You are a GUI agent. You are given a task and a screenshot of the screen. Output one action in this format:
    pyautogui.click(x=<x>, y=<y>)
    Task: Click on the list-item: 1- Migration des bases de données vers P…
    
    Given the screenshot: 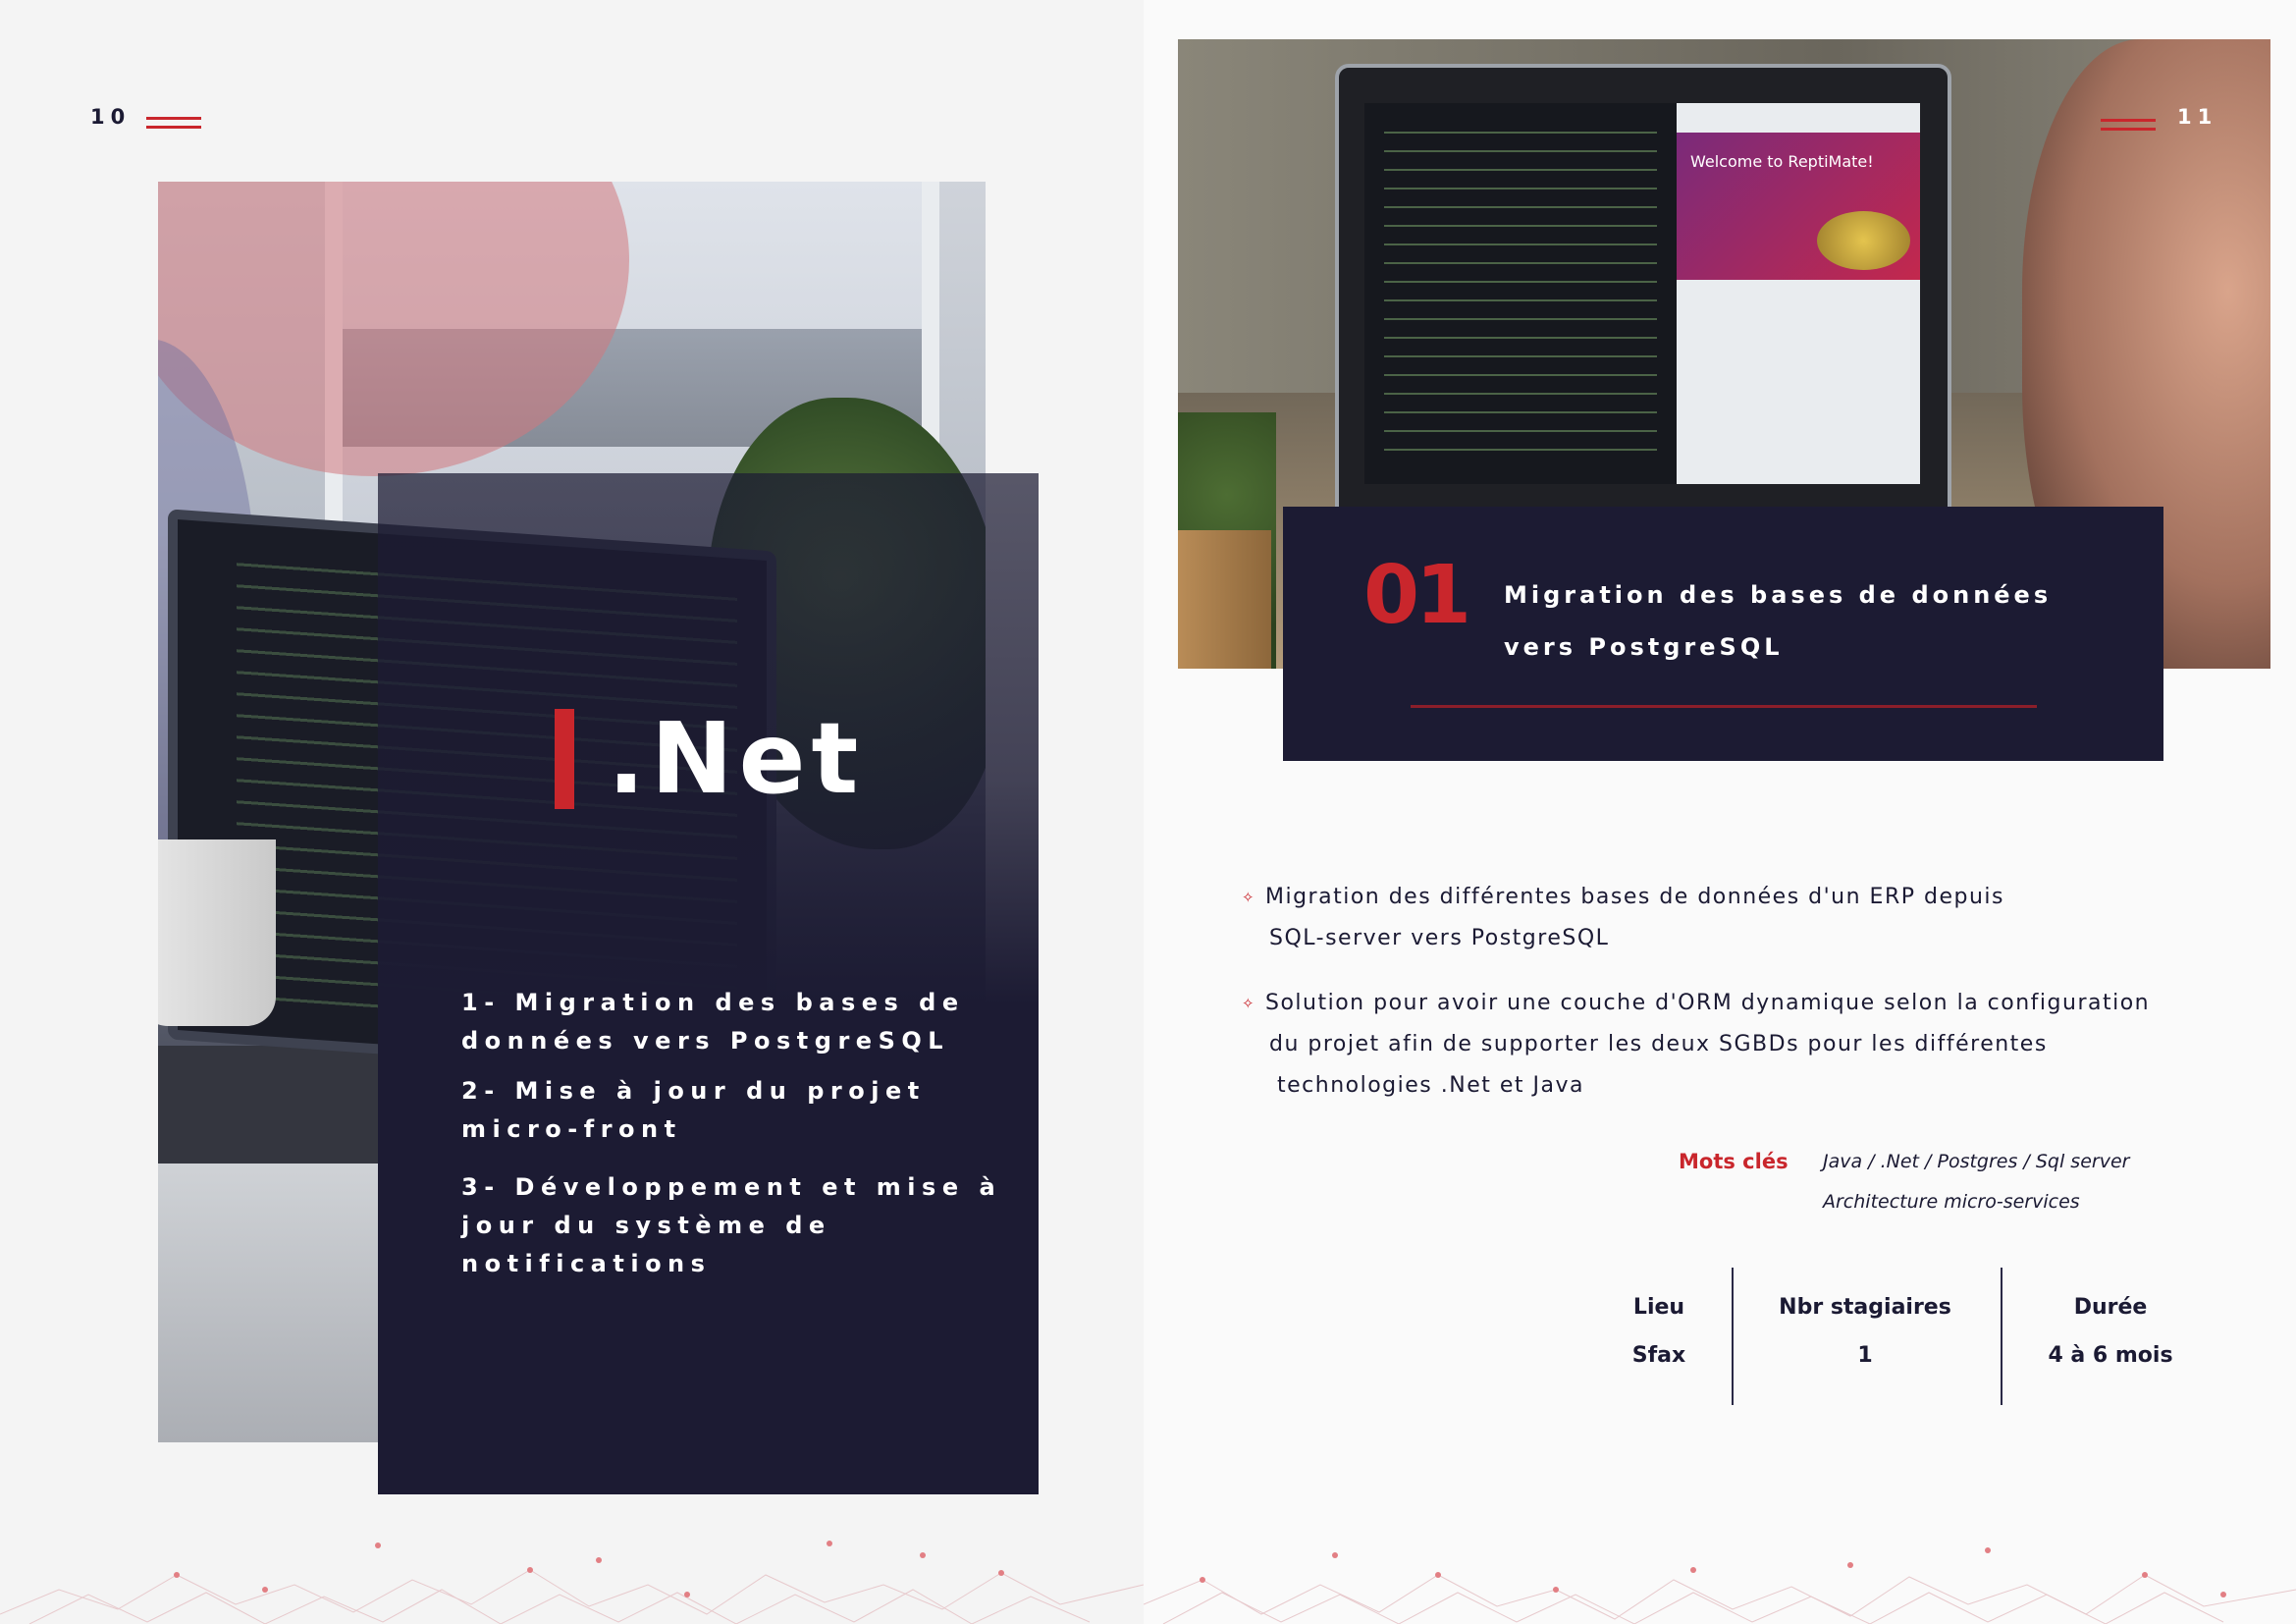 What is the action you would take?
    pyautogui.click(x=713, y=1022)
    